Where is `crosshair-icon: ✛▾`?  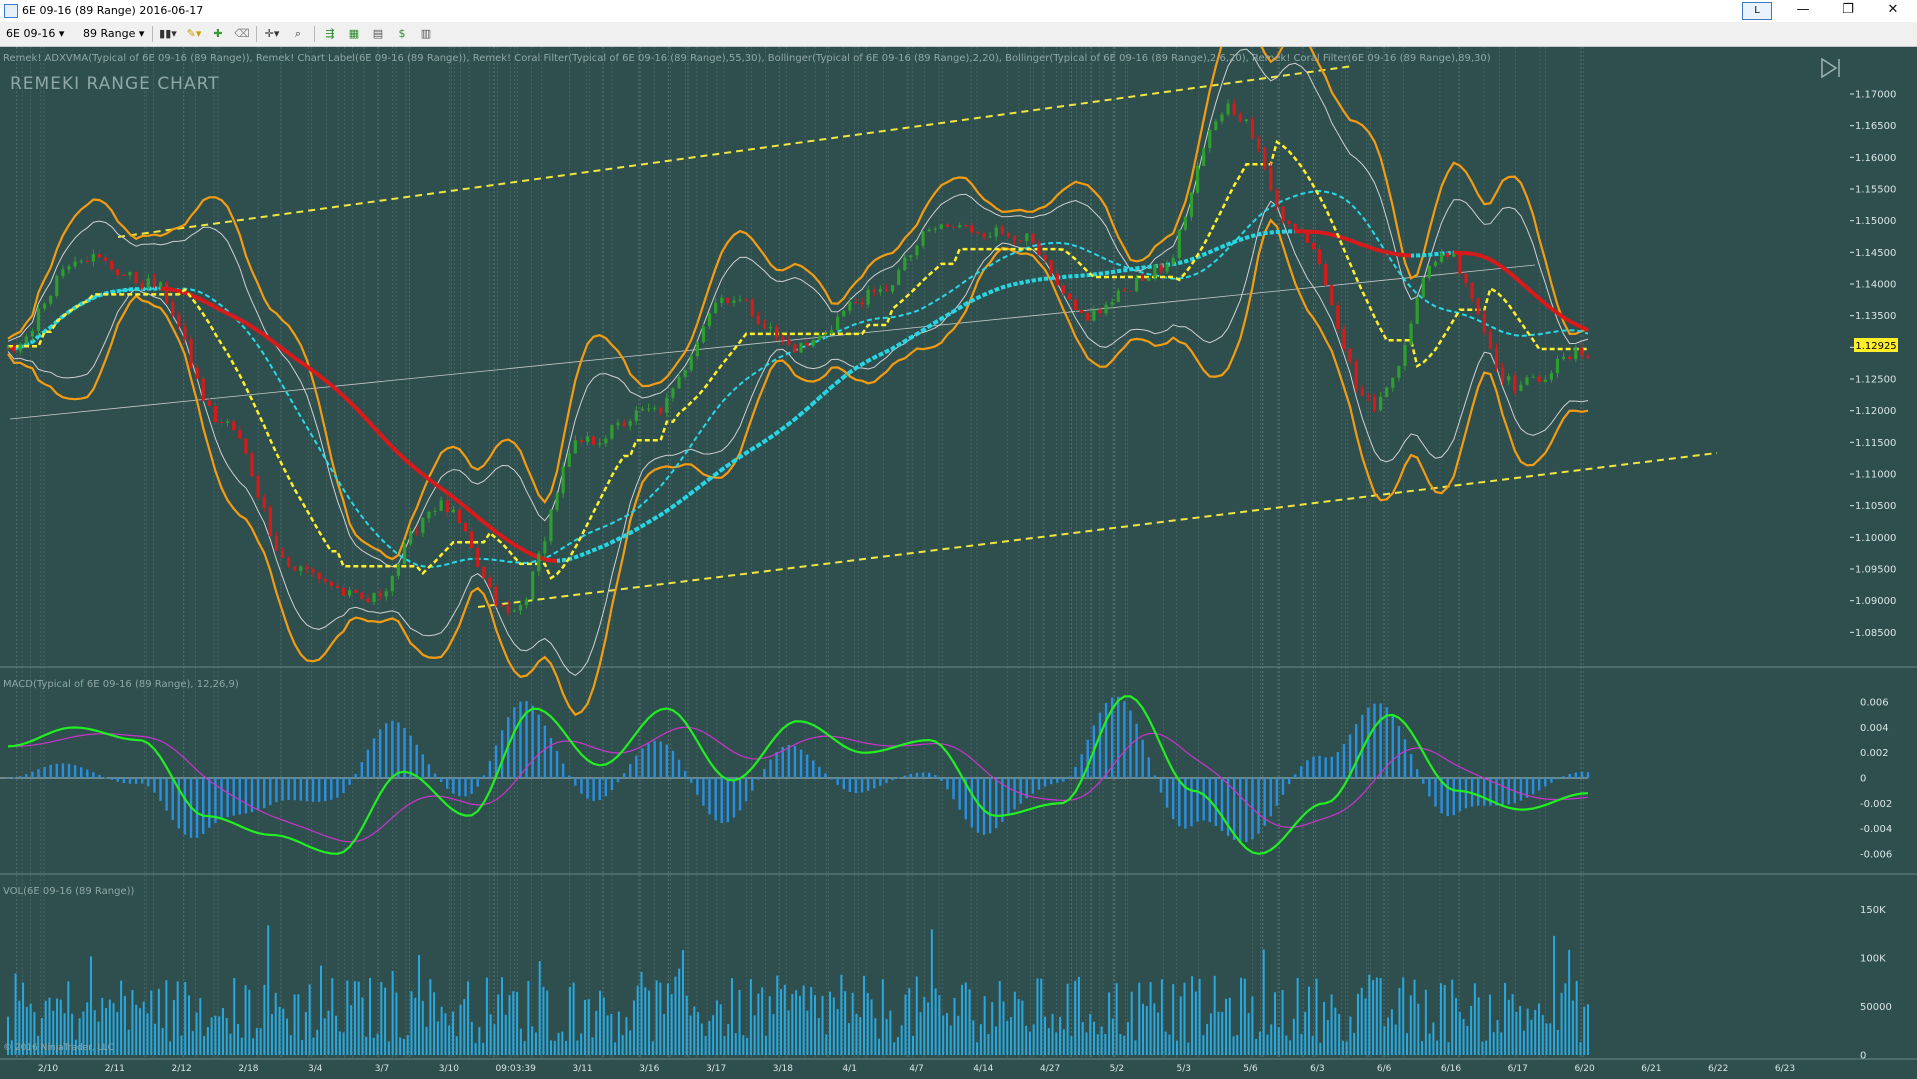
crosshair-icon: ✛▾ is located at coordinates (272, 33).